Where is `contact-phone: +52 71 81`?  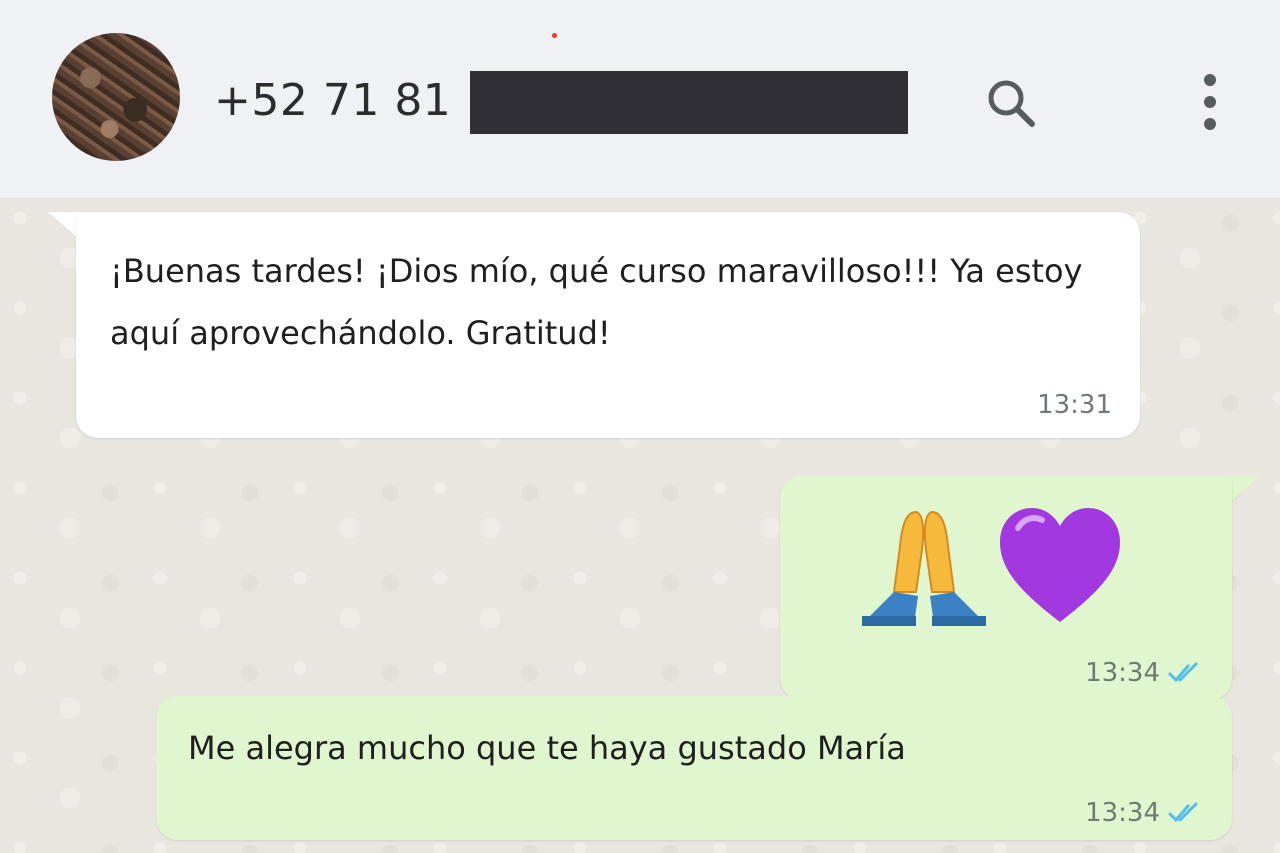
contact-phone: +52 71 81 is located at coordinates (332, 101).